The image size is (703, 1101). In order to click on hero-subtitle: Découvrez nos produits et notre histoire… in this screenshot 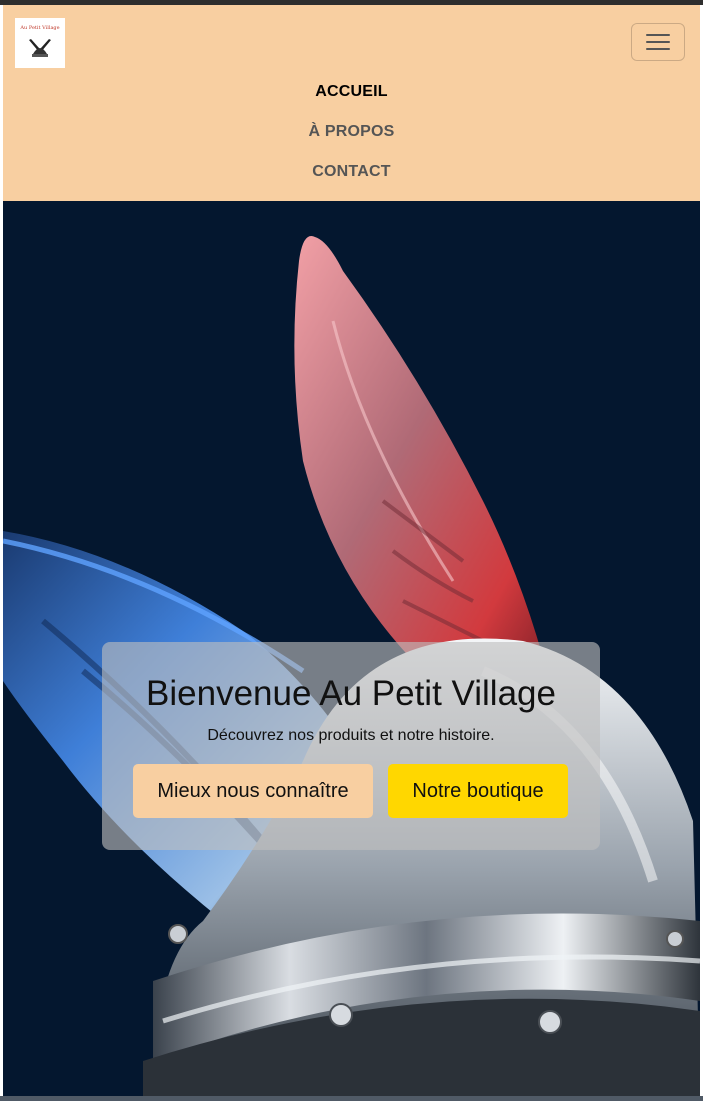, I will do `click(351, 735)`.